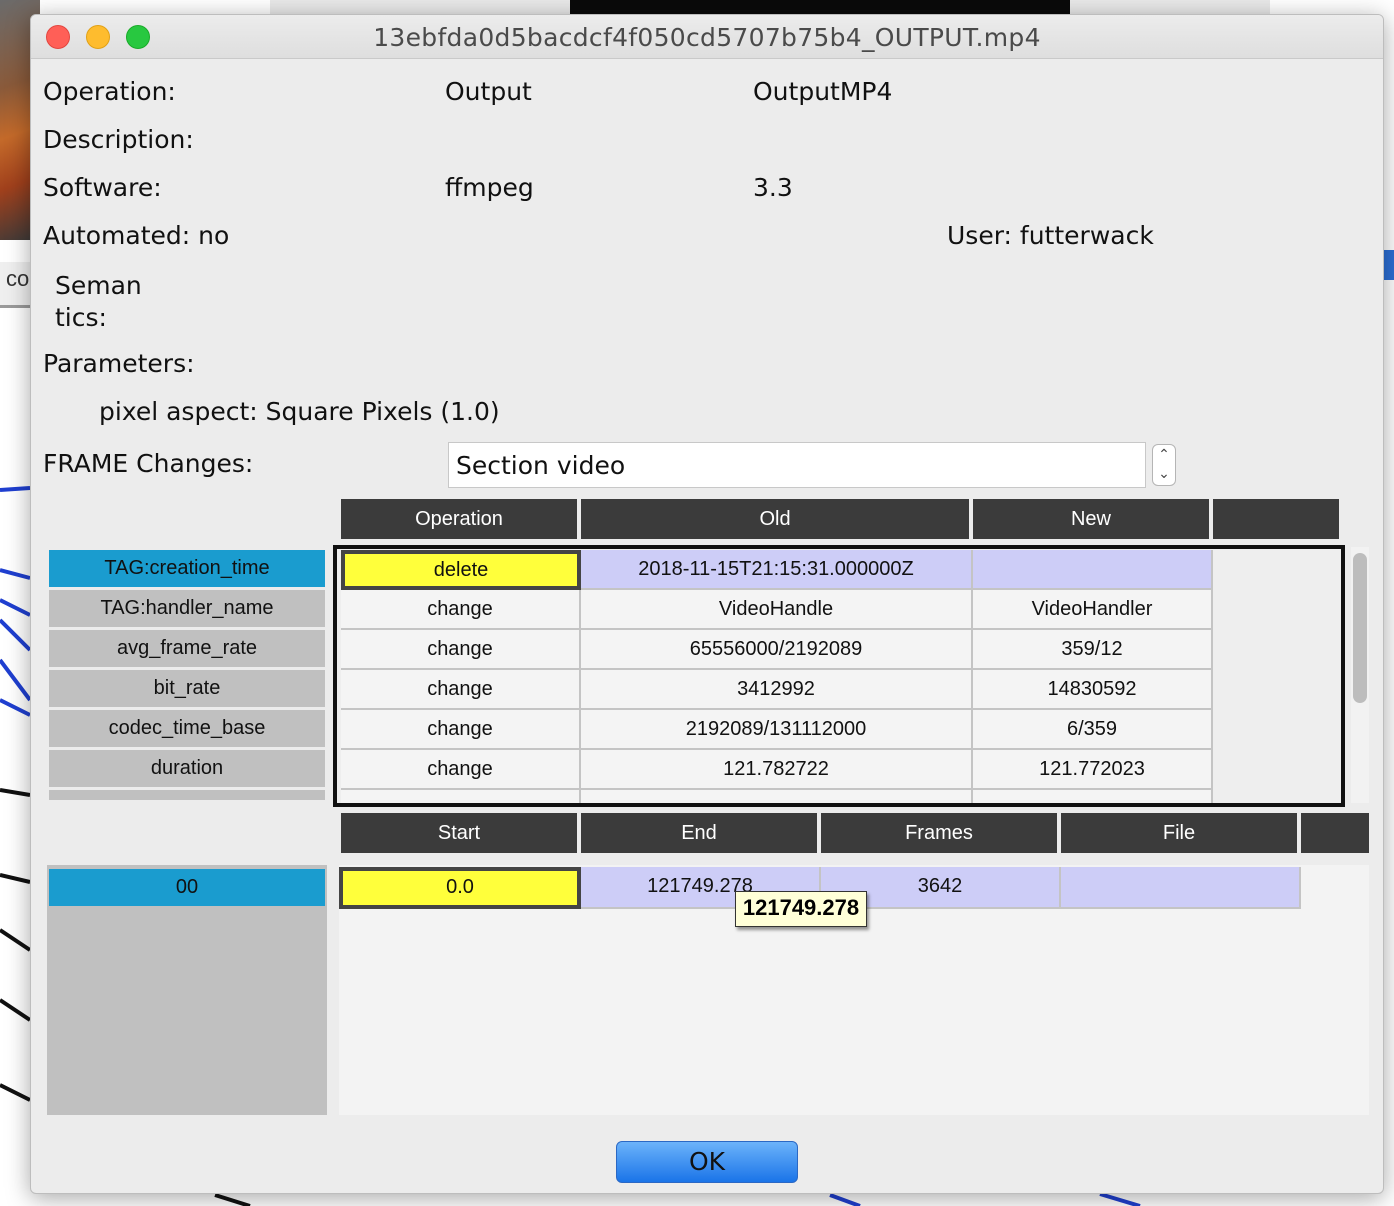 Image resolution: width=1394 pixels, height=1206 pixels. I want to click on scrollbar-thumb, so click(1360, 628).